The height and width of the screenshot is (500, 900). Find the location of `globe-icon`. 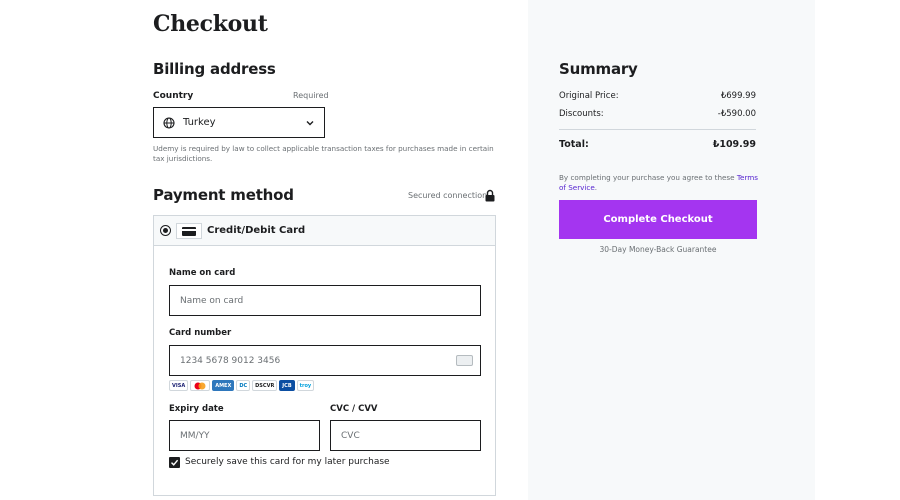

globe-icon is located at coordinates (169, 122).